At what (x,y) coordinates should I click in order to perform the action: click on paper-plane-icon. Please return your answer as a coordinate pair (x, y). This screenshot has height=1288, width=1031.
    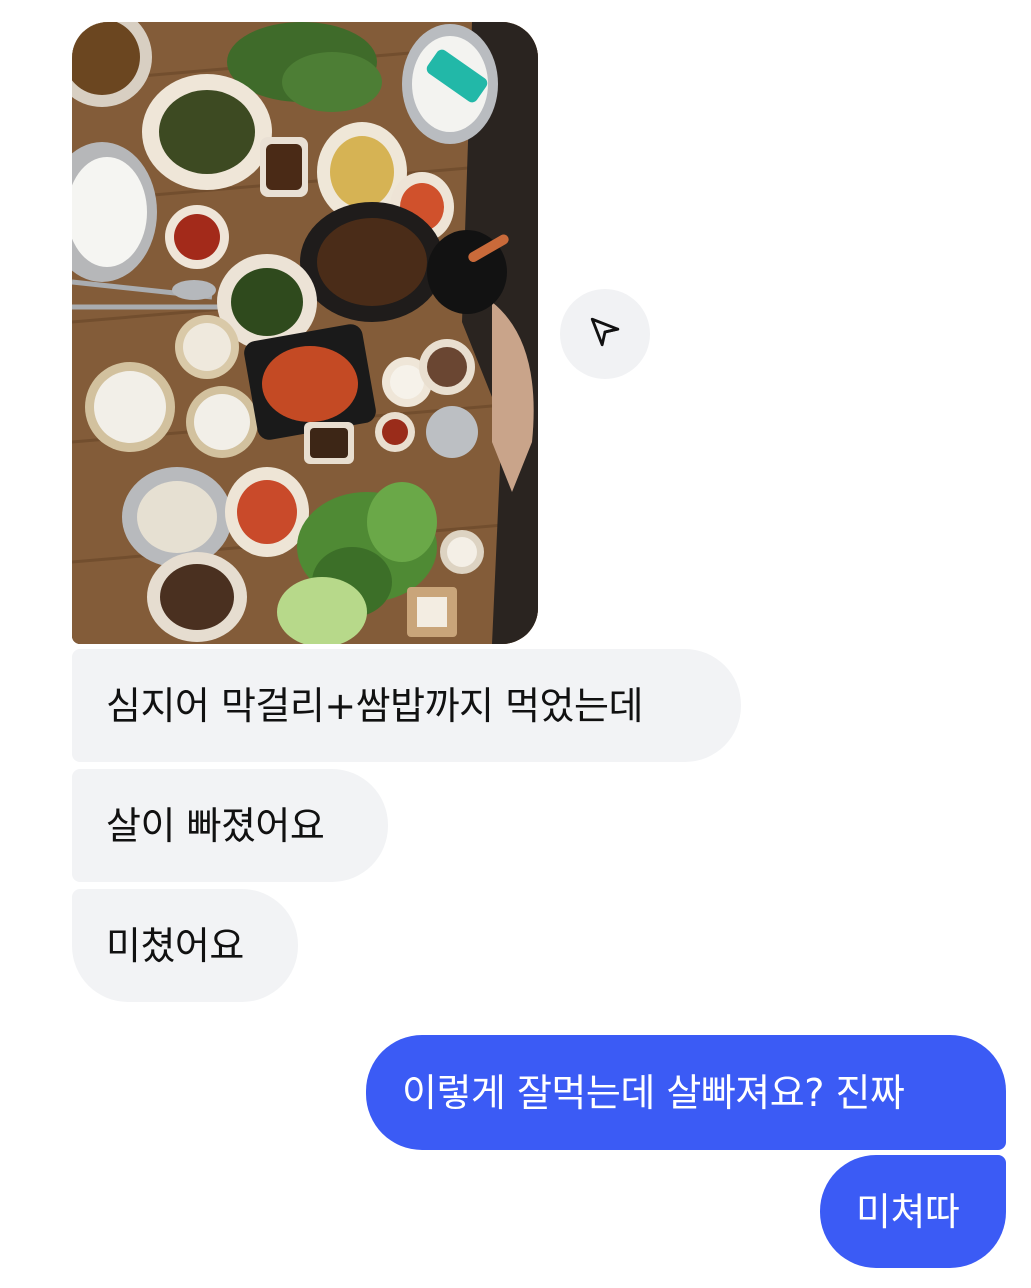
    Looking at the image, I should click on (605, 334).